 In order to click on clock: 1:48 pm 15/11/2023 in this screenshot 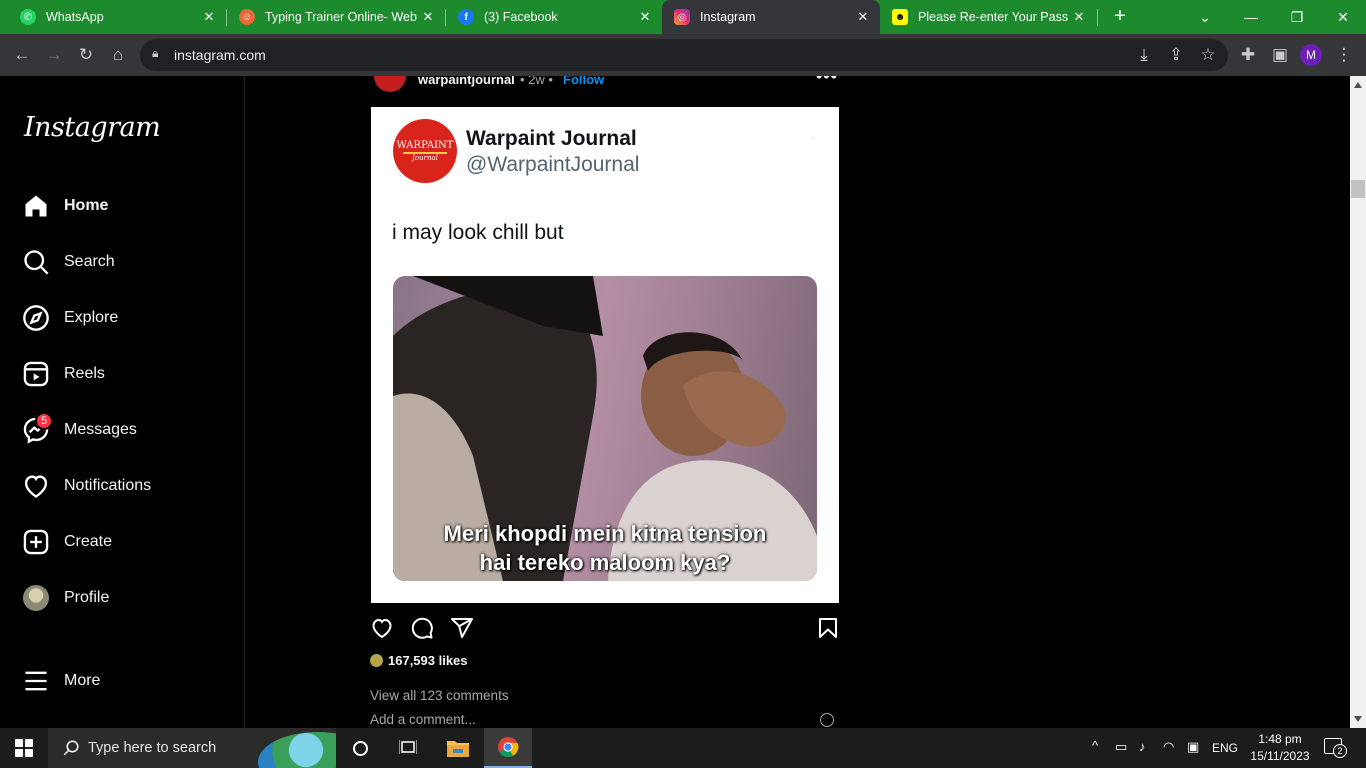, I will do `click(1280, 748)`.